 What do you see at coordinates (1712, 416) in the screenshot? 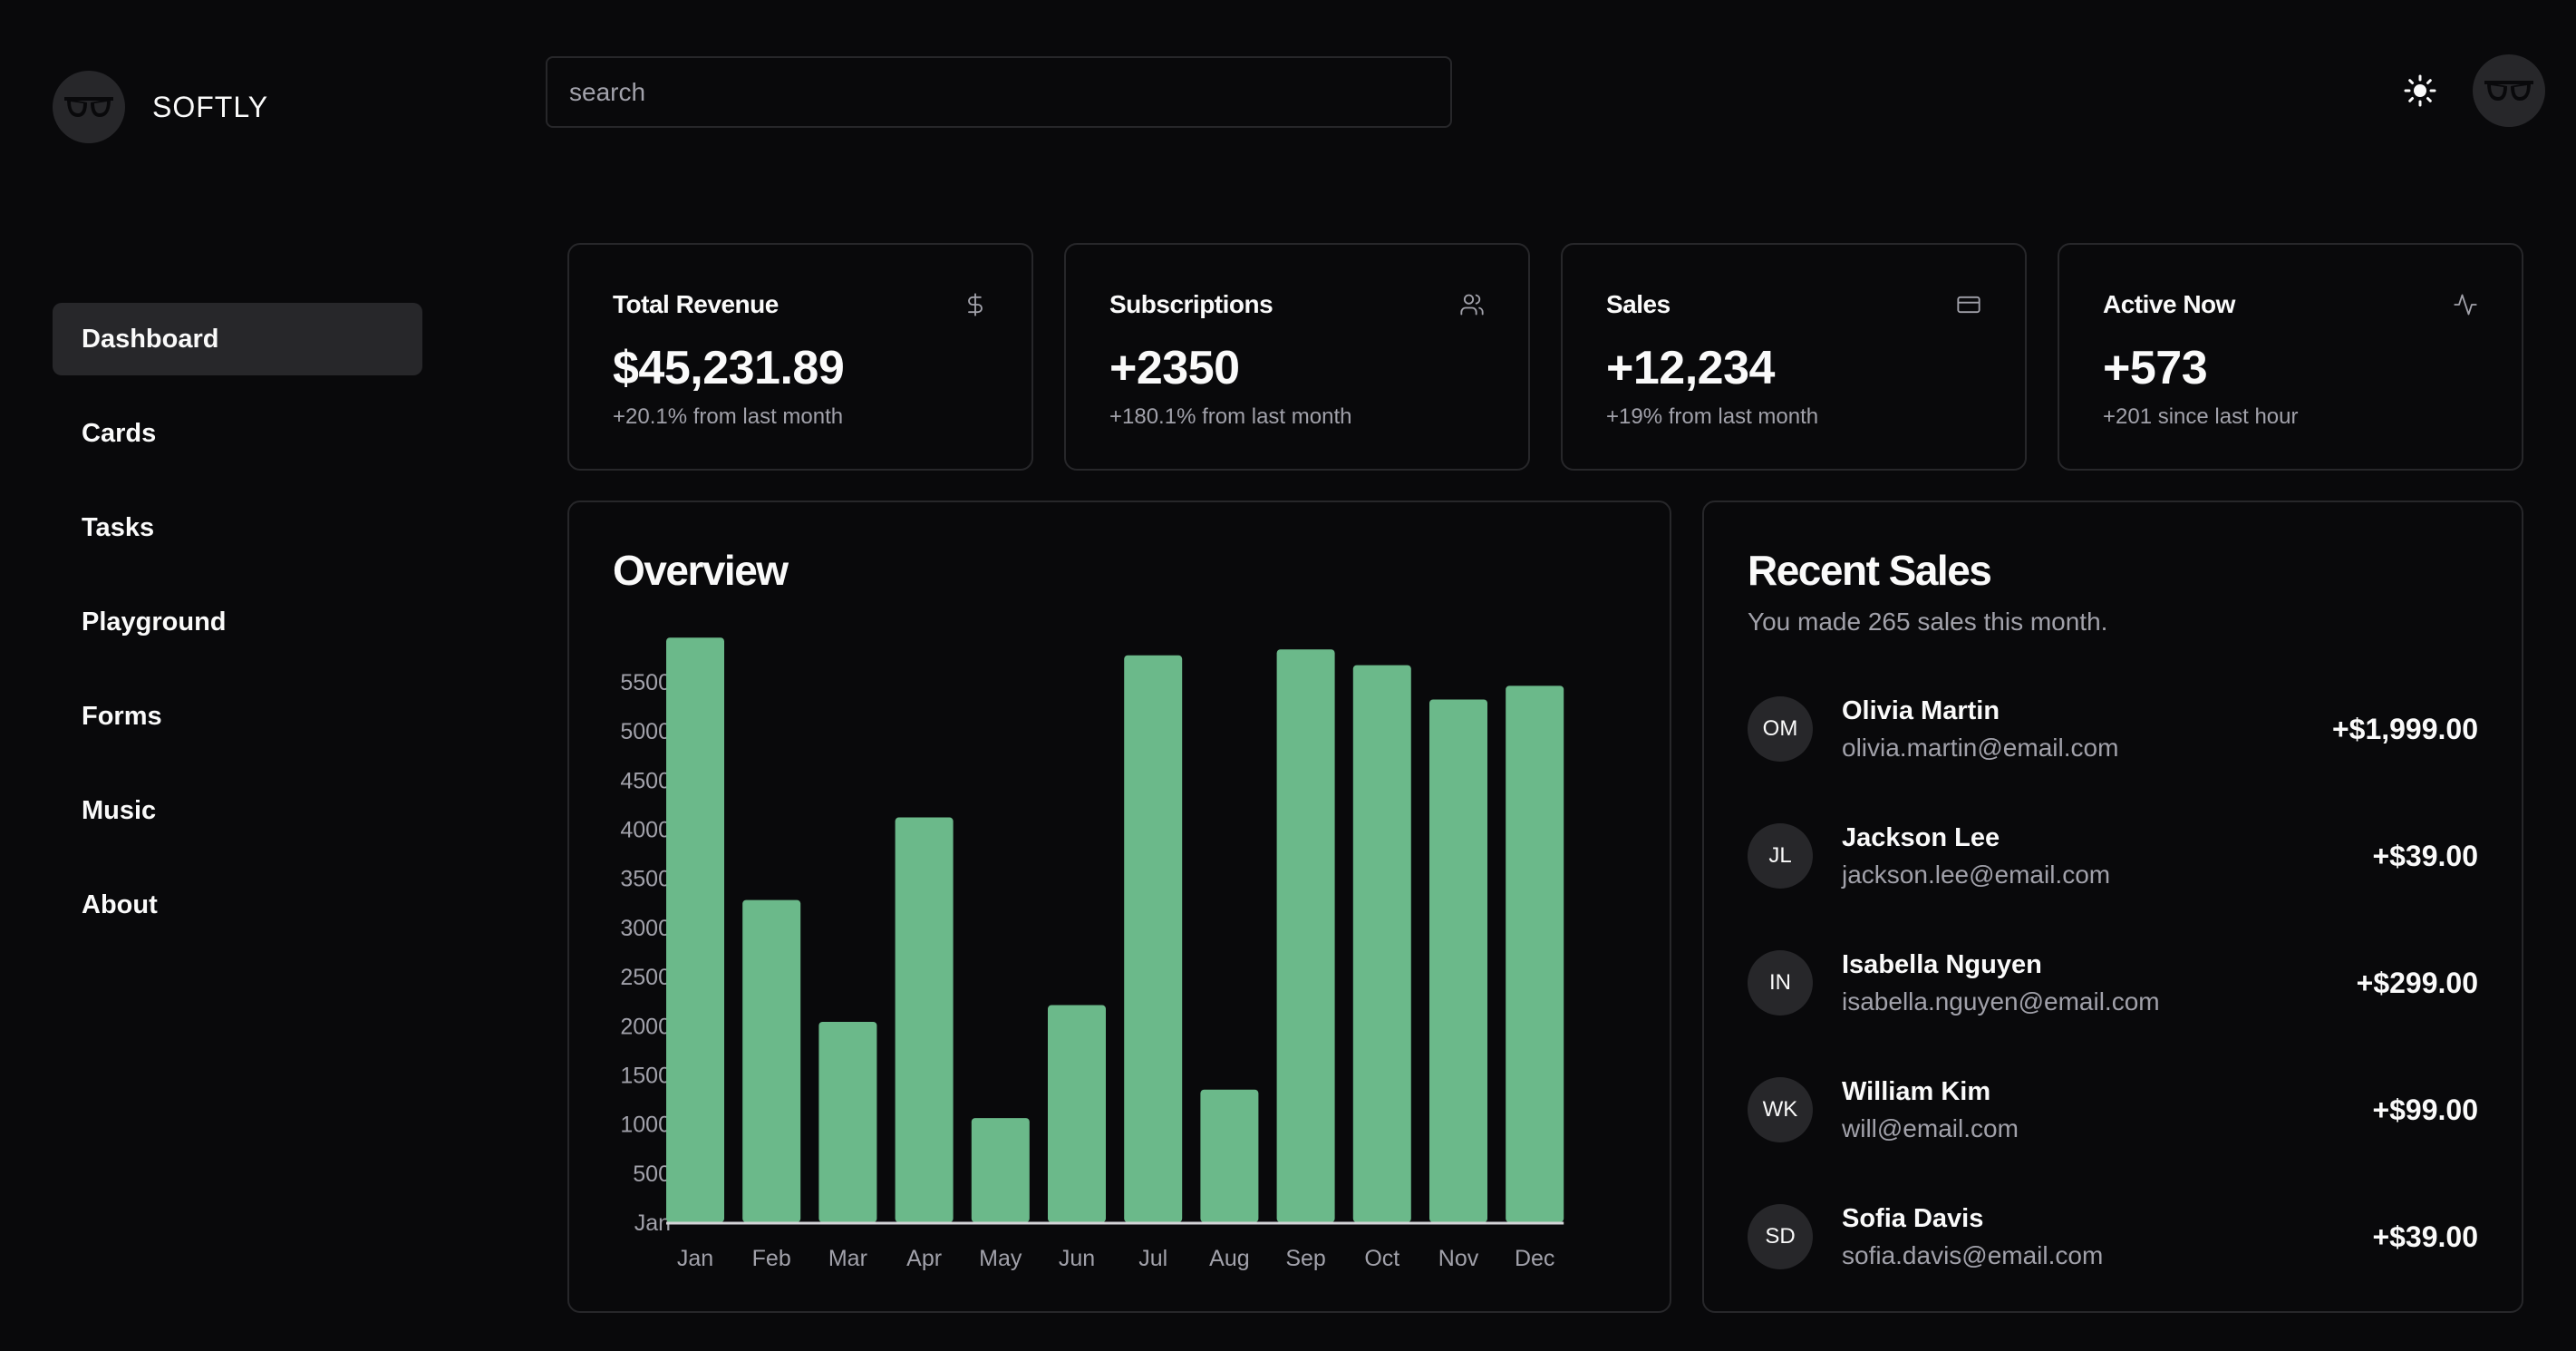
I see `stat-change: +19% from last month` at bounding box center [1712, 416].